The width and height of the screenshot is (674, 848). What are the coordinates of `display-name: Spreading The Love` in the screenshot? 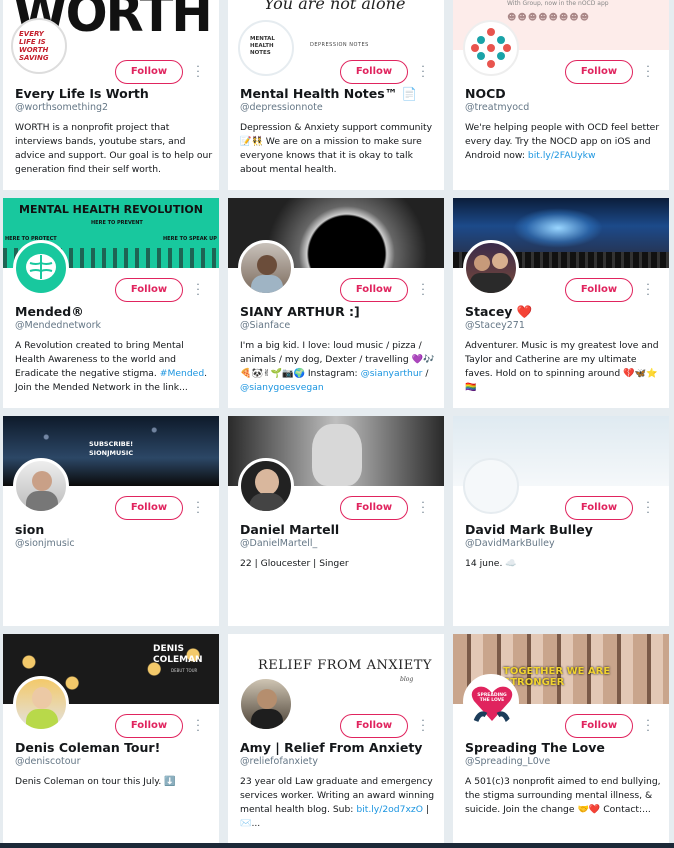 It's located at (563, 747).